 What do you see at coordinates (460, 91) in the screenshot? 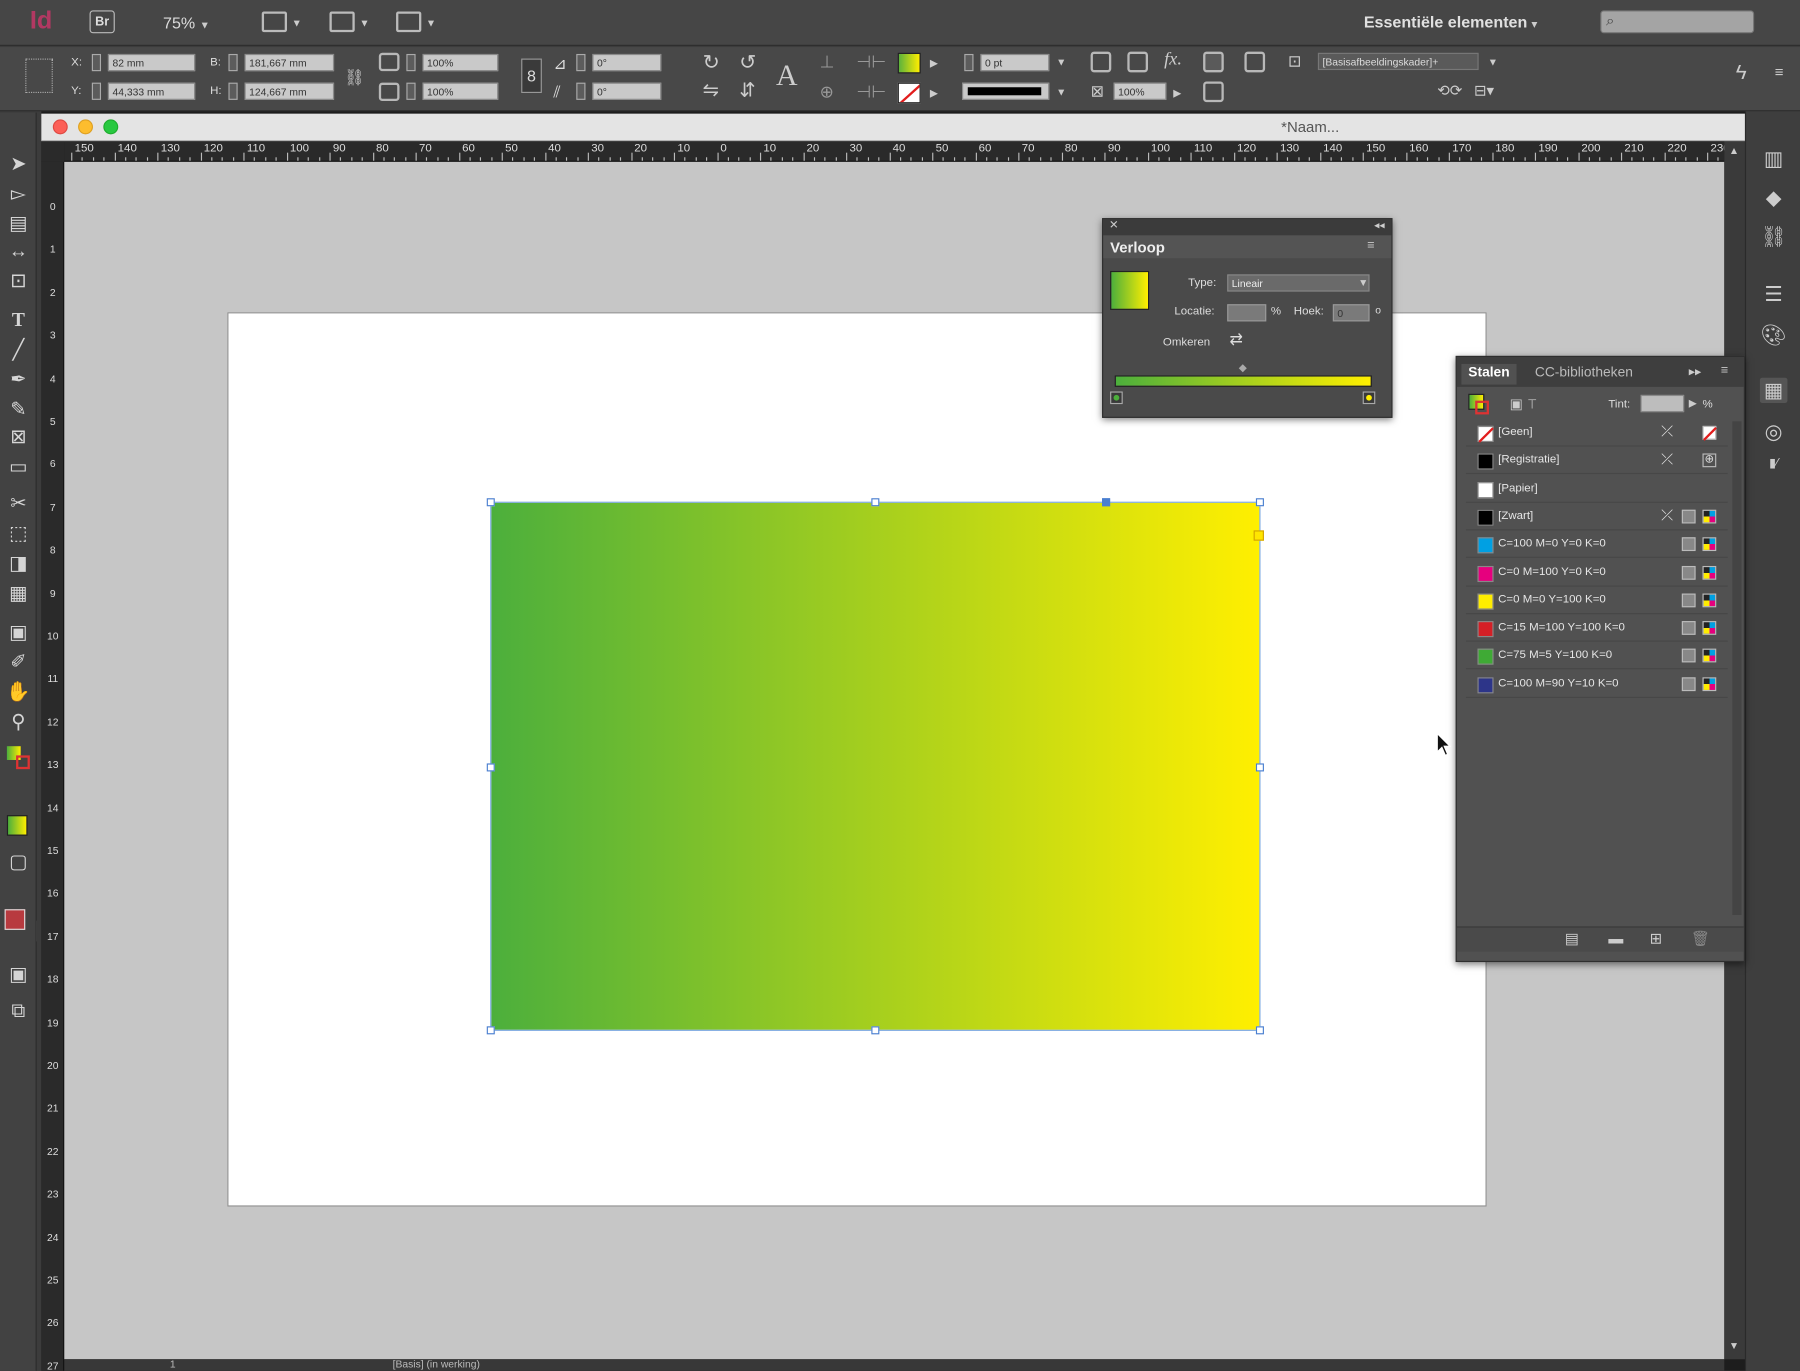
I see `scale-y-field: 100%` at bounding box center [460, 91].